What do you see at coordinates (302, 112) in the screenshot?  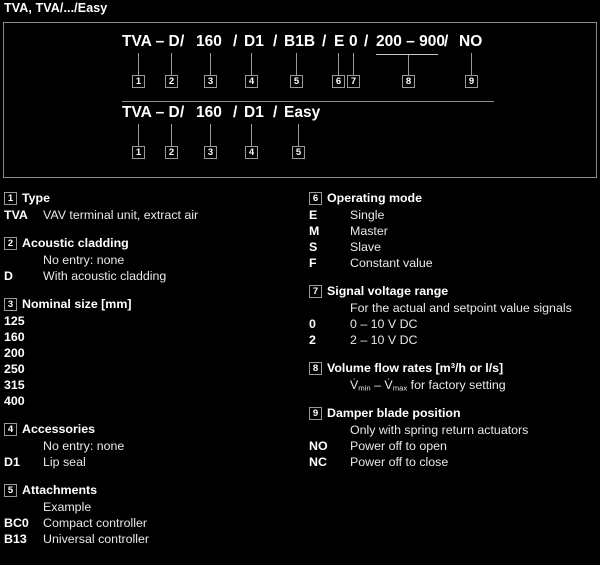 I see `order-code-token: Easy` at bounding box center [302, 112].